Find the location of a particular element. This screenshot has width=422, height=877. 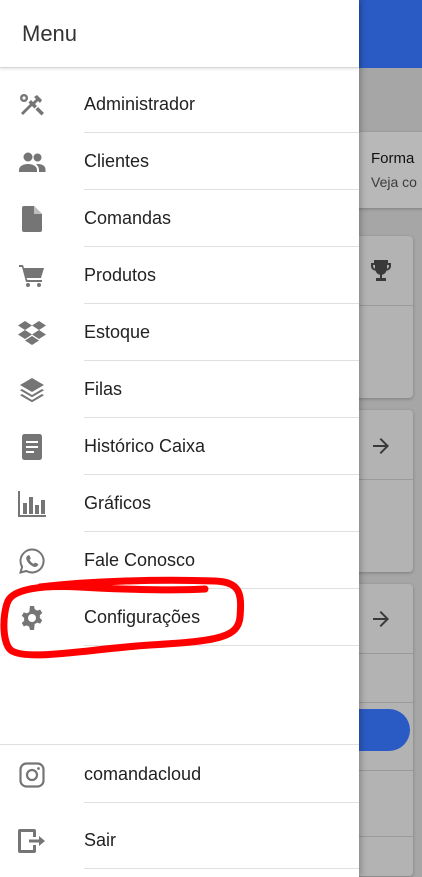

menu-item-historico-caixa: Histórico Caixa is located at coordinates (179, 446).